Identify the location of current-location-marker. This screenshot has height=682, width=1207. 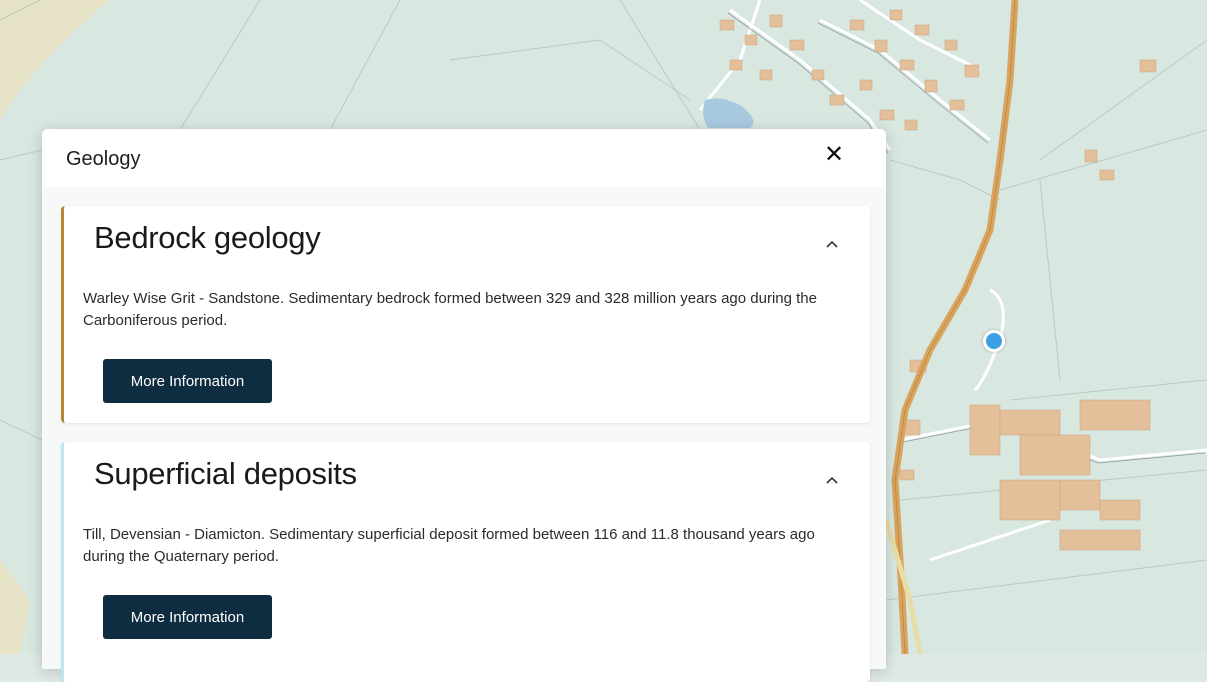
(994, 341).